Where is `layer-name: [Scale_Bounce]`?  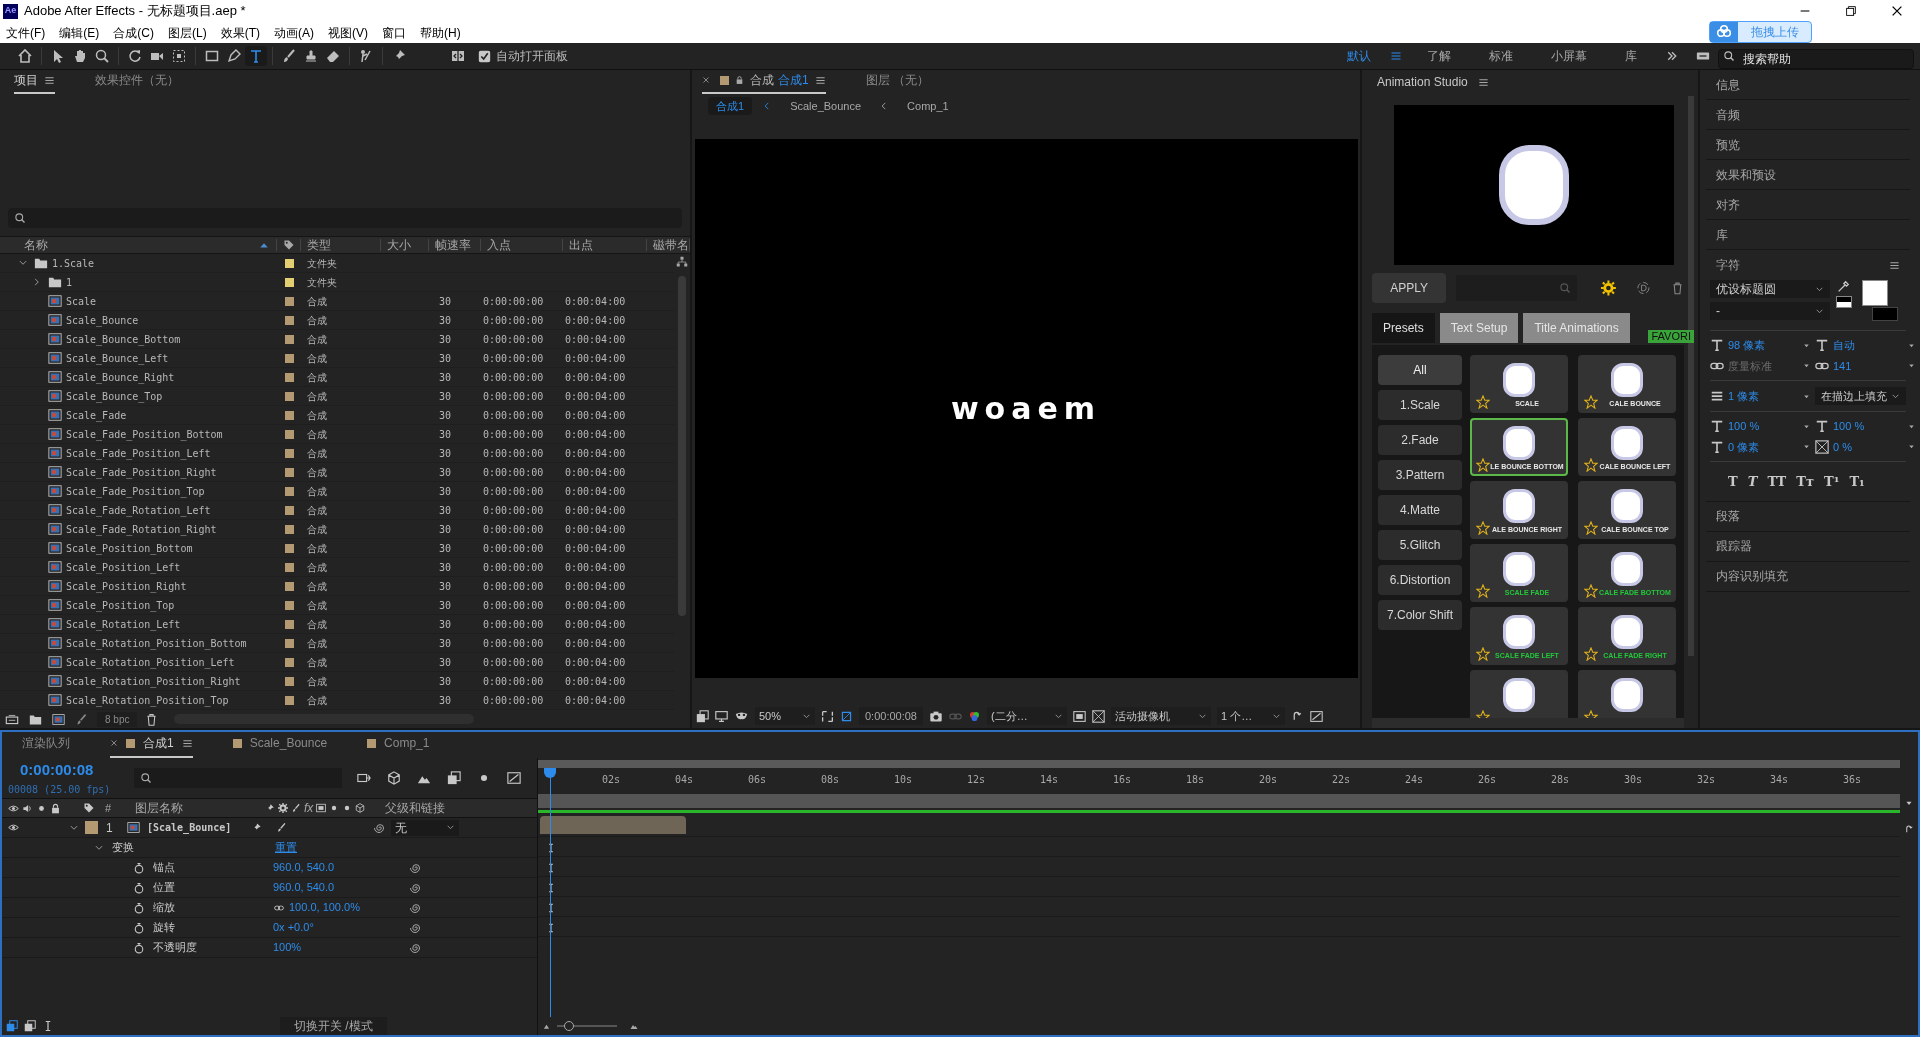
layer-name: [Scale_Bounce] is located at coordinates (197, 827).